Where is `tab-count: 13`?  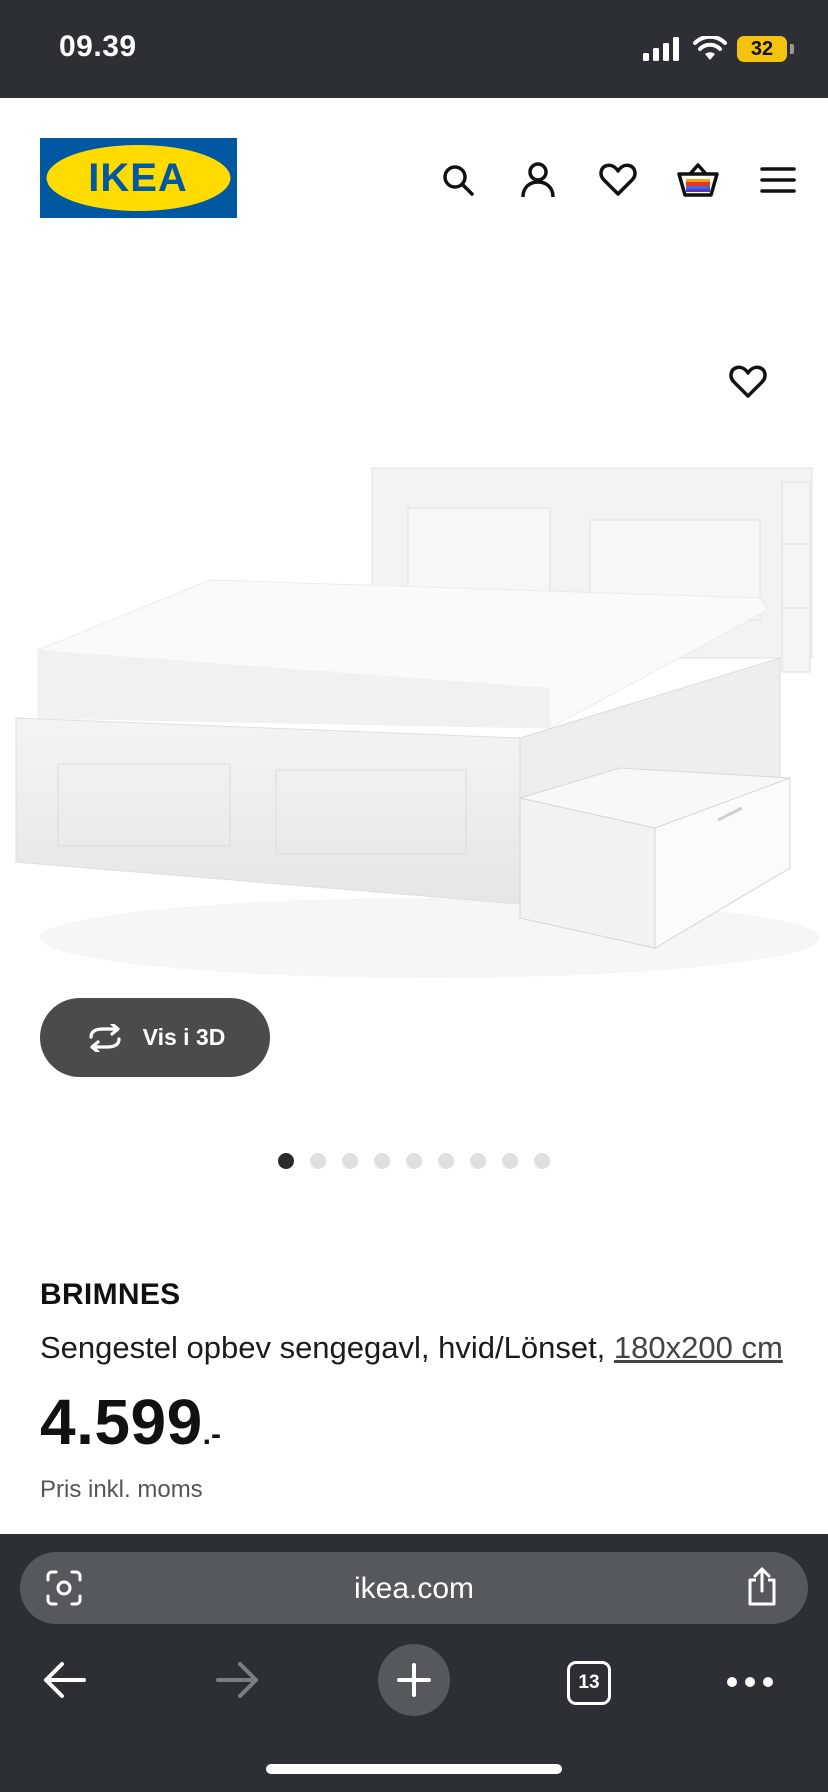
tab-count: 13 is located at coordinates (589, 1683).